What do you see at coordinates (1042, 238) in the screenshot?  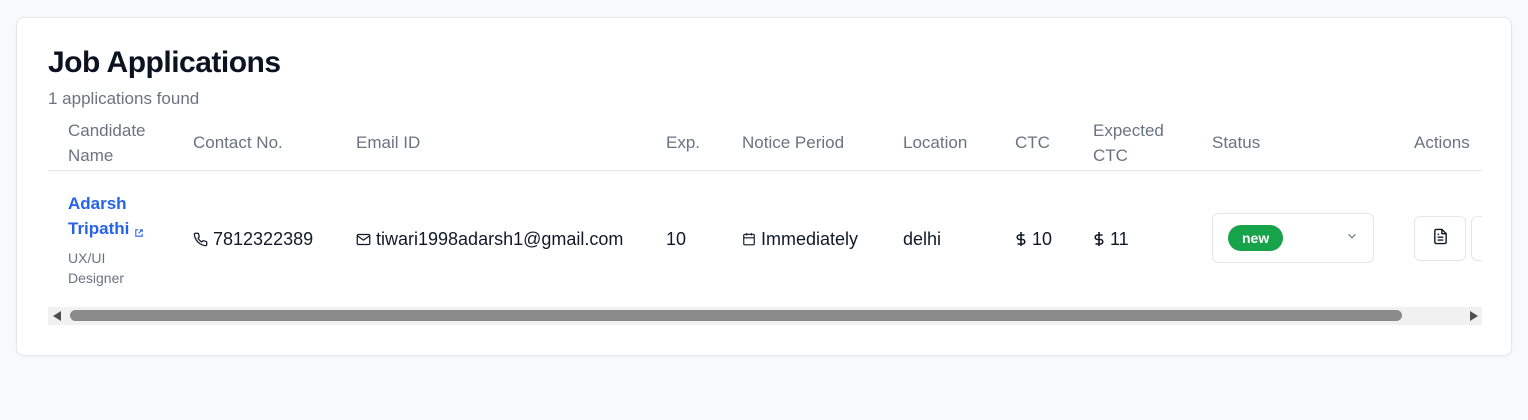 I see `ctc-value: 10` at bounding box center [1042, 238].